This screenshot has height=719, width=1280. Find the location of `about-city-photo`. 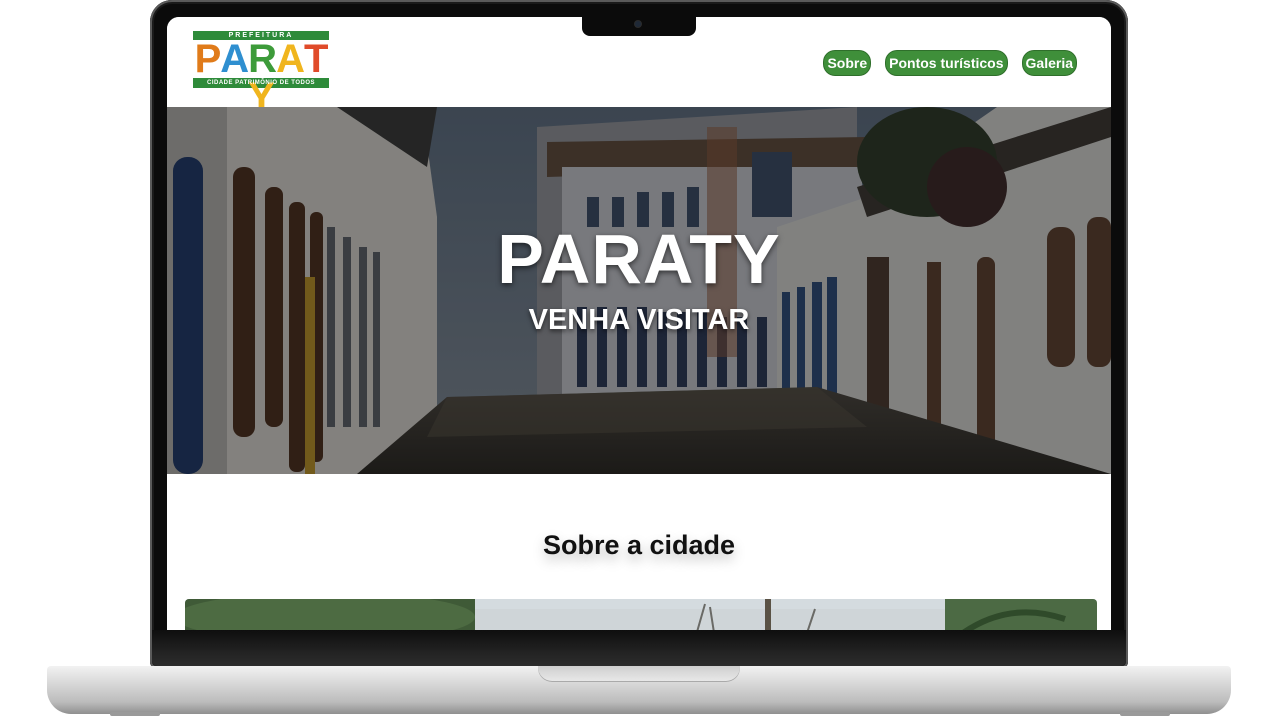

about-city-photo is located at coordinates (641, 614).